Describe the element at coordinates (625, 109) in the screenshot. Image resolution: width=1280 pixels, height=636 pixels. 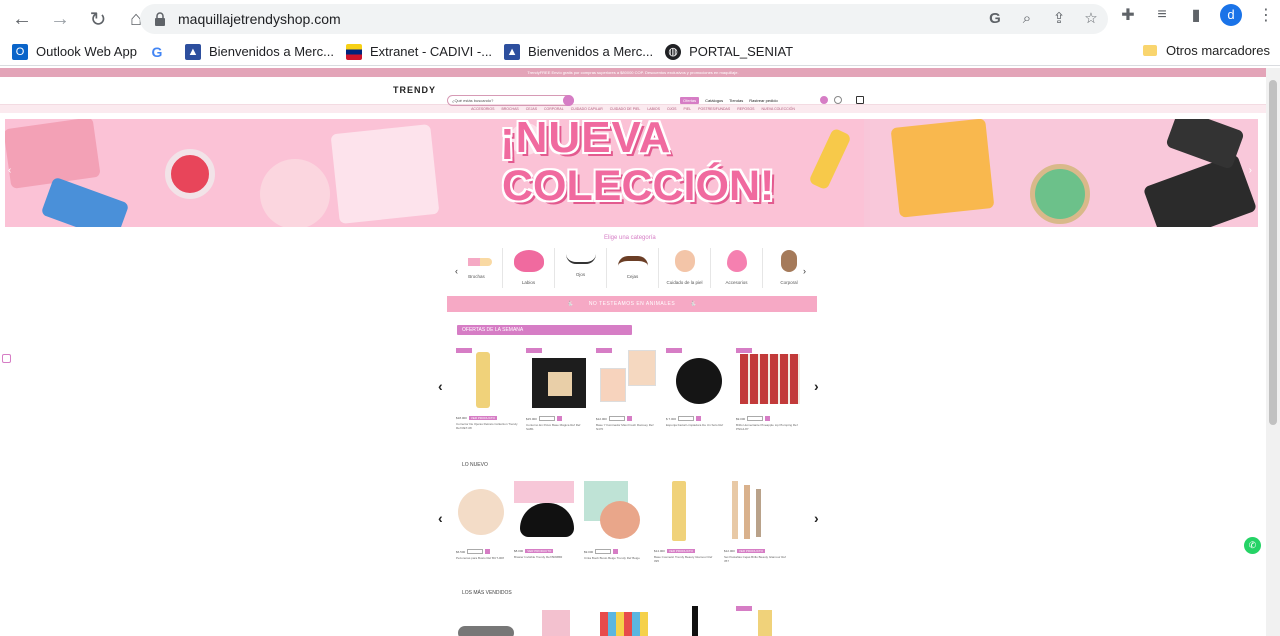
I see `catmenu-item: CUIDADO DE PIEL` at that location.